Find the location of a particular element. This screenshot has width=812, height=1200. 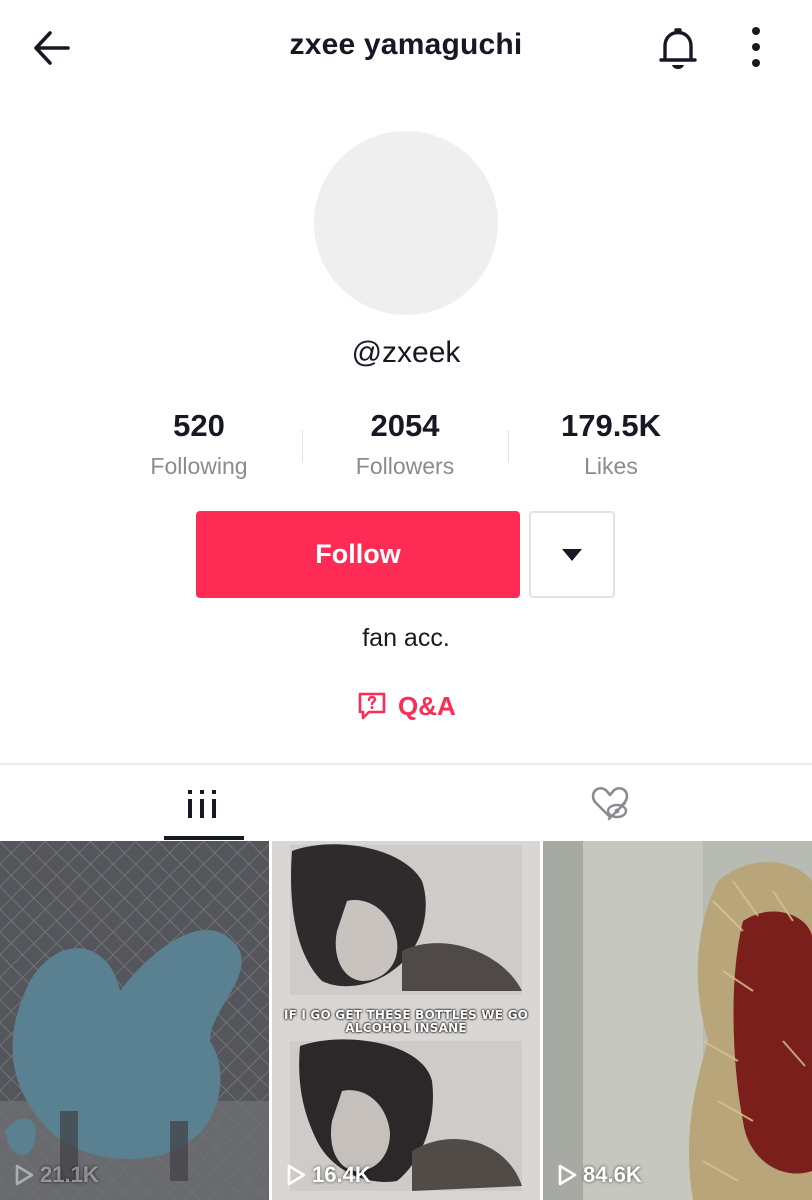

view-count: 84.6K is located at coordinates (599, 1175).